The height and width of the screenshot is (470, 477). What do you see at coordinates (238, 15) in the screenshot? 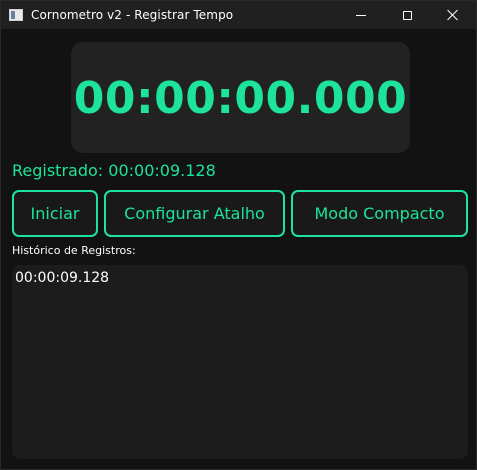
I see `title-bar: Cornometro v2 - Registrar Tempo` at bounding box center [238, 15].